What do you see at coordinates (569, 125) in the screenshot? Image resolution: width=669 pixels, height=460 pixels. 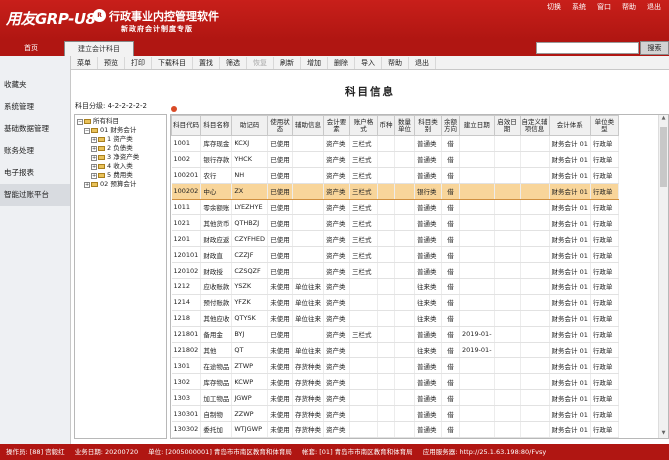 I see `column-header: 会计体系` at bounding box center [569, 125].